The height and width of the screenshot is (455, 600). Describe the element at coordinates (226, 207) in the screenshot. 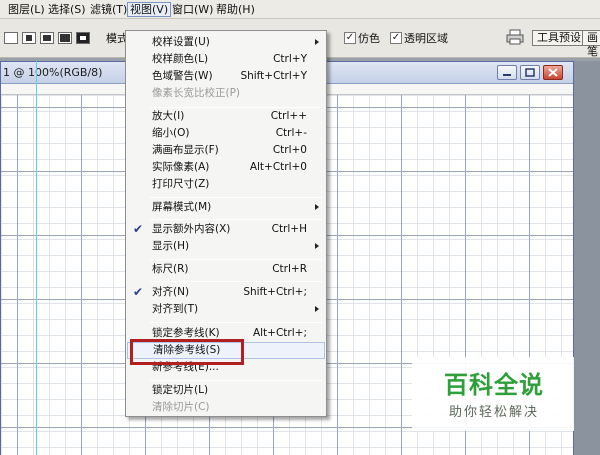

I see `menu-item-screen-mode: 屏幕模式(M)` at that location.